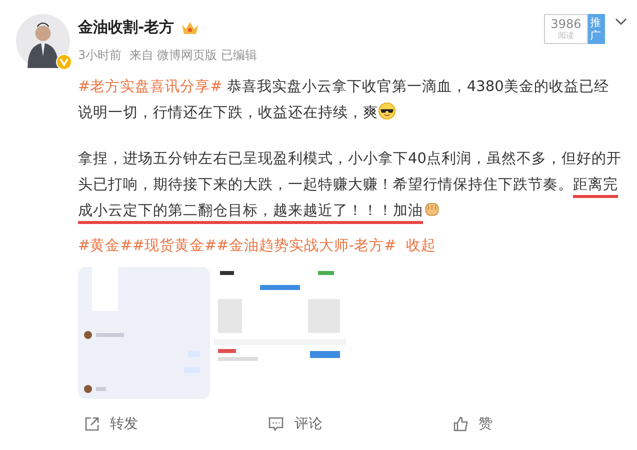 Image resolution: width=637 pixels, height=450 pixels. What do you see at coordinates (350, 185) in the screenshot?
I see `post-text: 拿捏，进场五分钟左右已呈现盈利模式，小小拿下40点利润，虽然不多，但好的开头已打响，期待接下来的大跌，一起特赚大赚！希望行情保持住下跌节奏。距离完成小云定下的第二翻仓目标，越来越近了！！！加油` at bounding box center [350, 185].